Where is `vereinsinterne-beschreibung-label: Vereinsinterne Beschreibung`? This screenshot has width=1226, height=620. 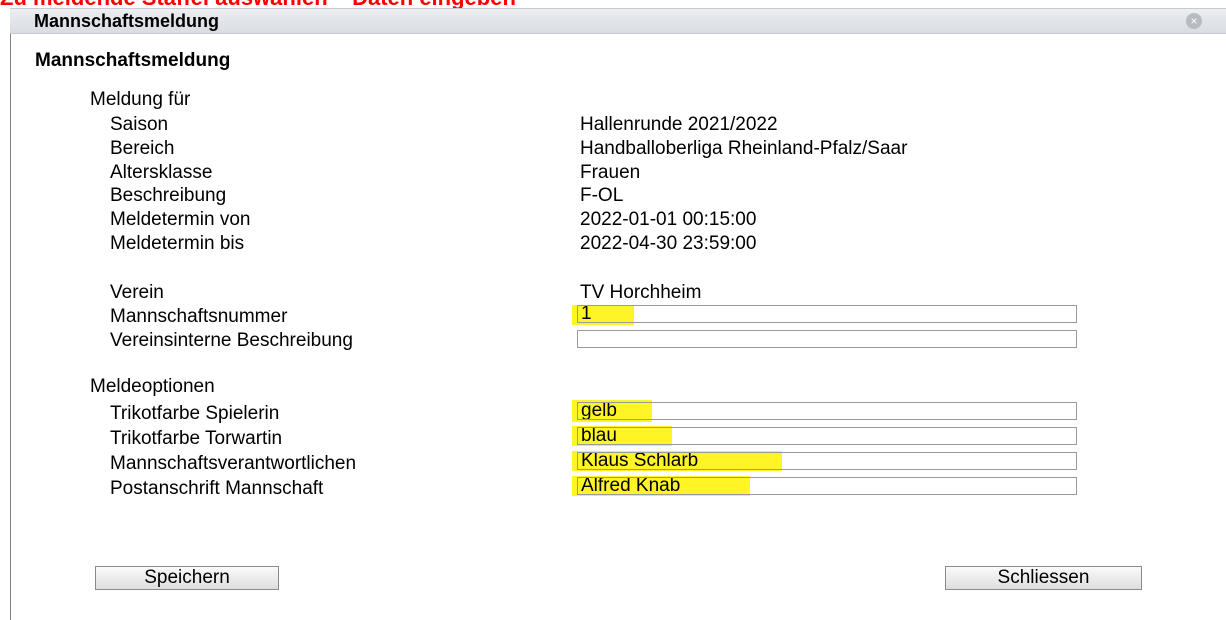 vereinsinterne-beschreibung-label: Vereinsinterne Beschreibung is located at coordinates (231, 340).